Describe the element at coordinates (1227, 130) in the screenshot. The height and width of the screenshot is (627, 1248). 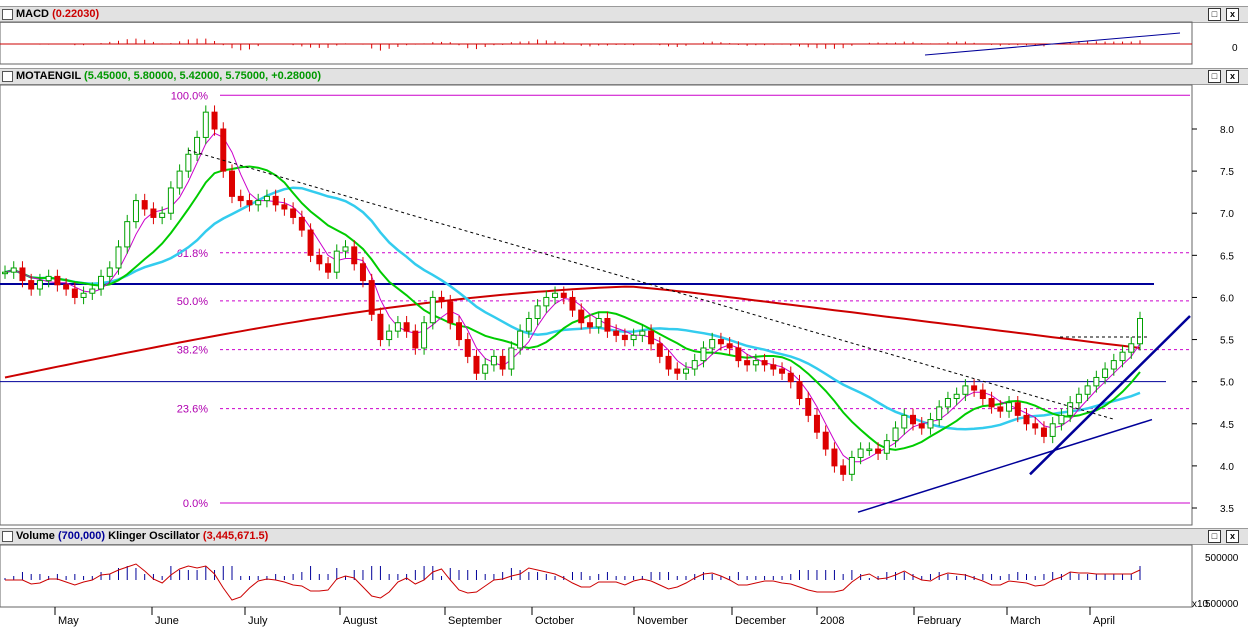
I see `y-tick-label: 8.0` at that location.